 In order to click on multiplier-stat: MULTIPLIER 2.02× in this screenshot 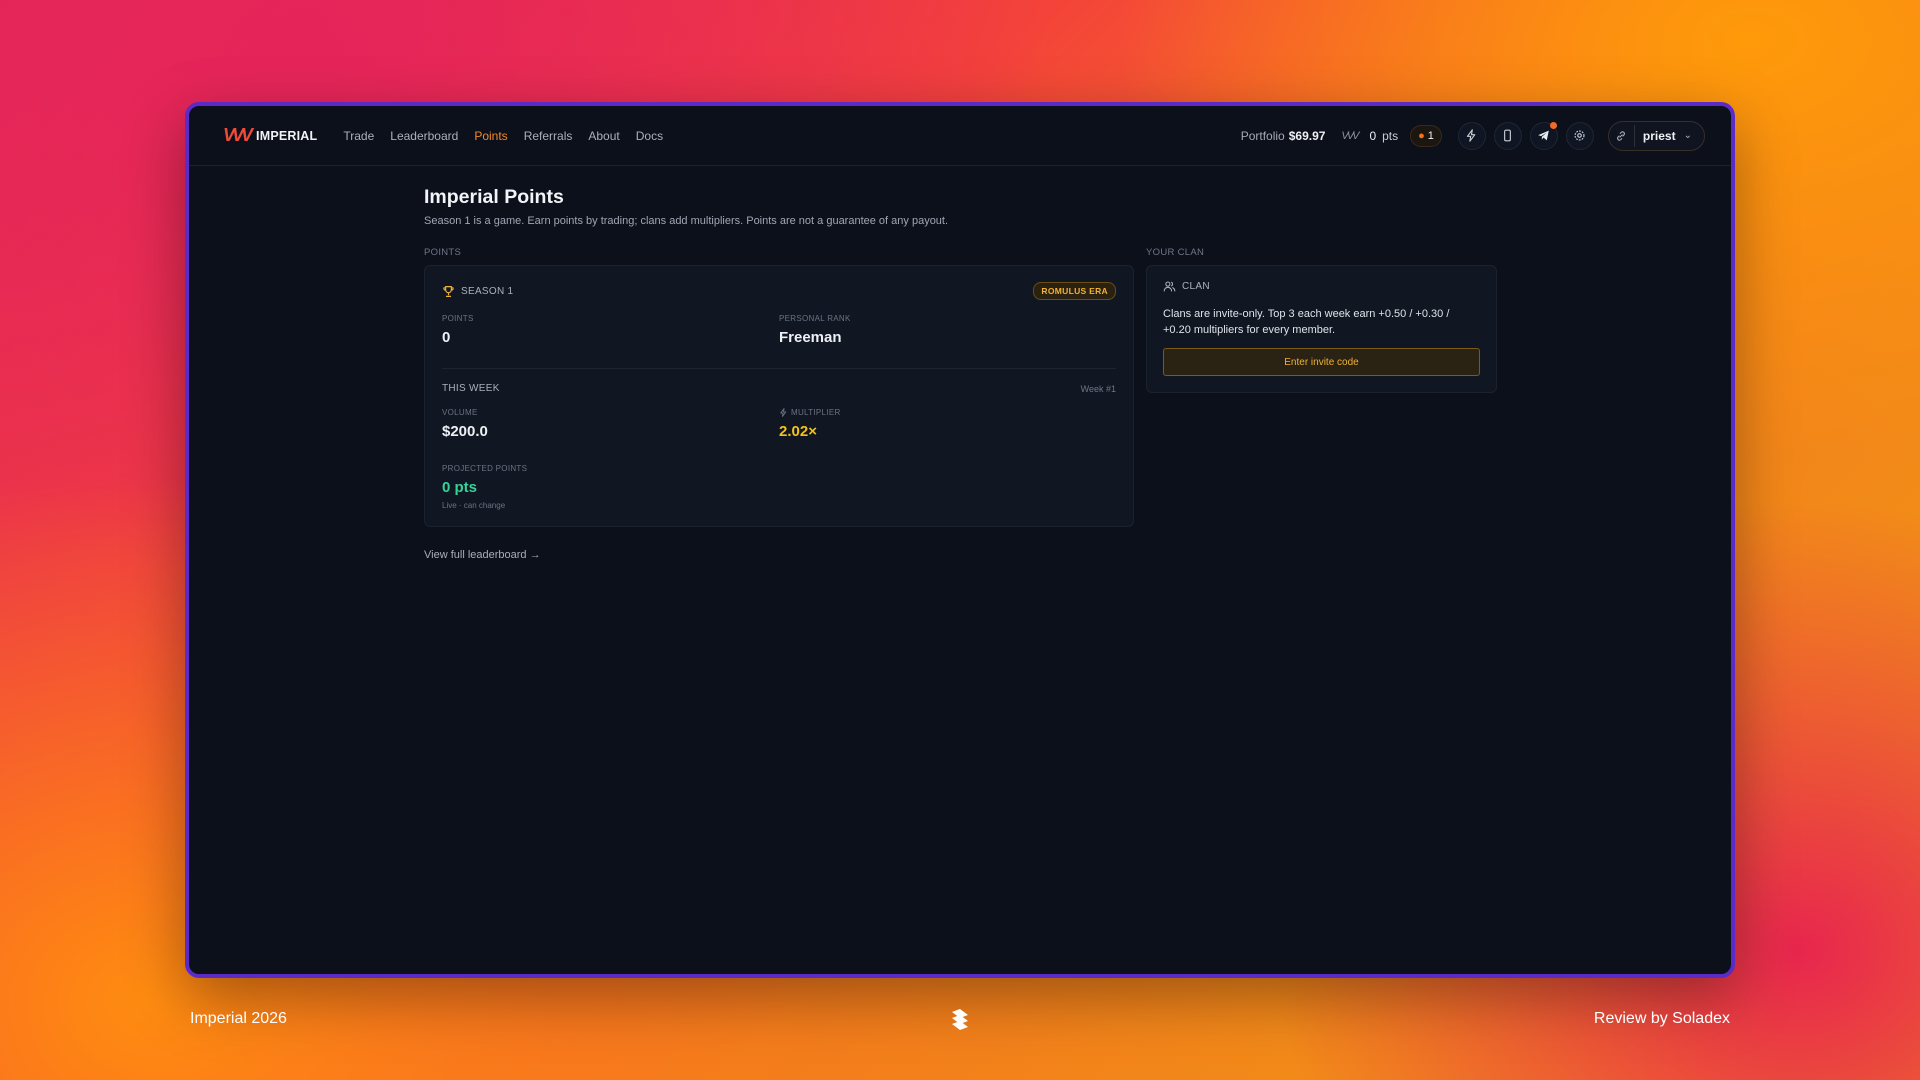, I will do `click(947, 424)`.